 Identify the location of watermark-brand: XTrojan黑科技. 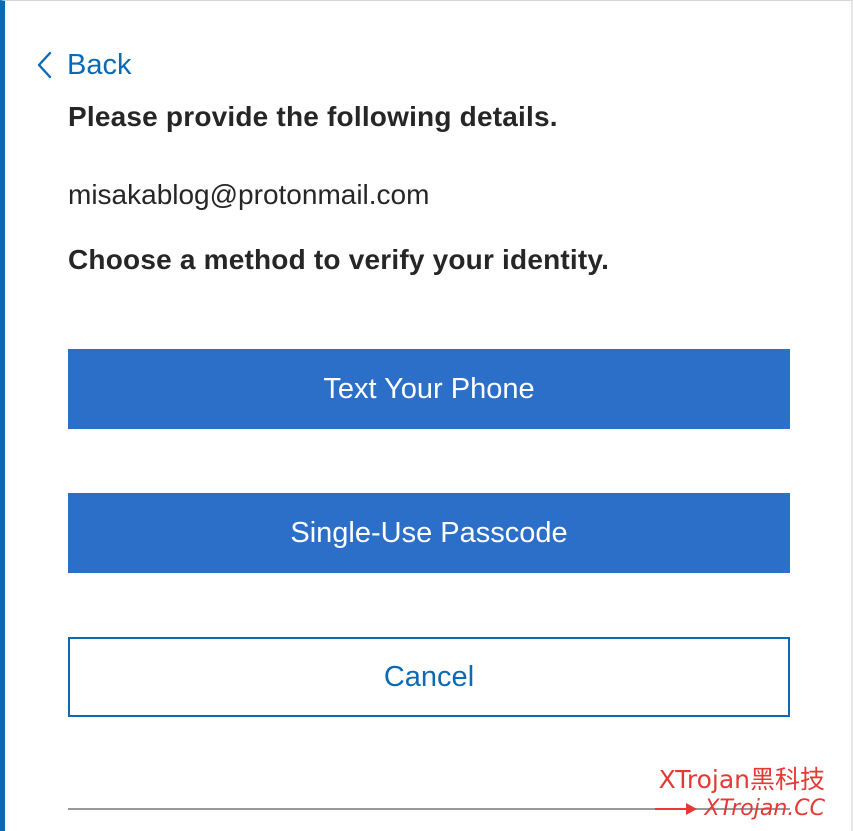
(741, 779).